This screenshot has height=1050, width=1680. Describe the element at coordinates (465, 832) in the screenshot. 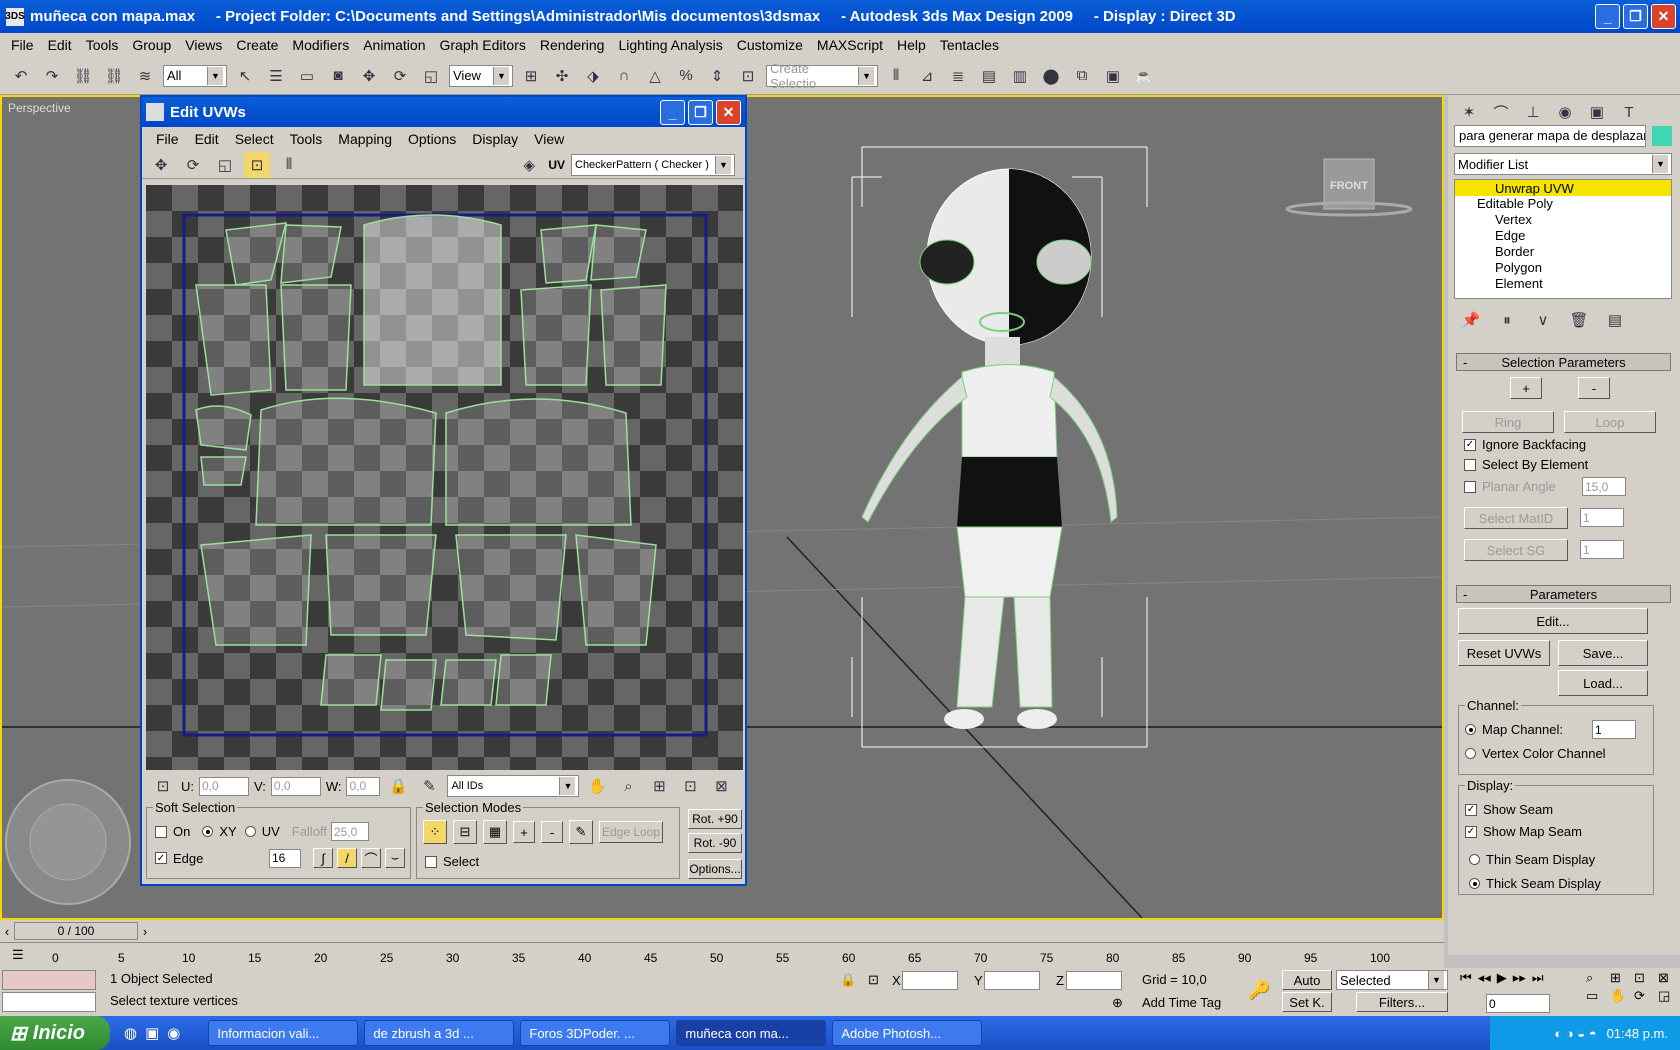

I see `edge-mode-icon: ⊟` at that location.